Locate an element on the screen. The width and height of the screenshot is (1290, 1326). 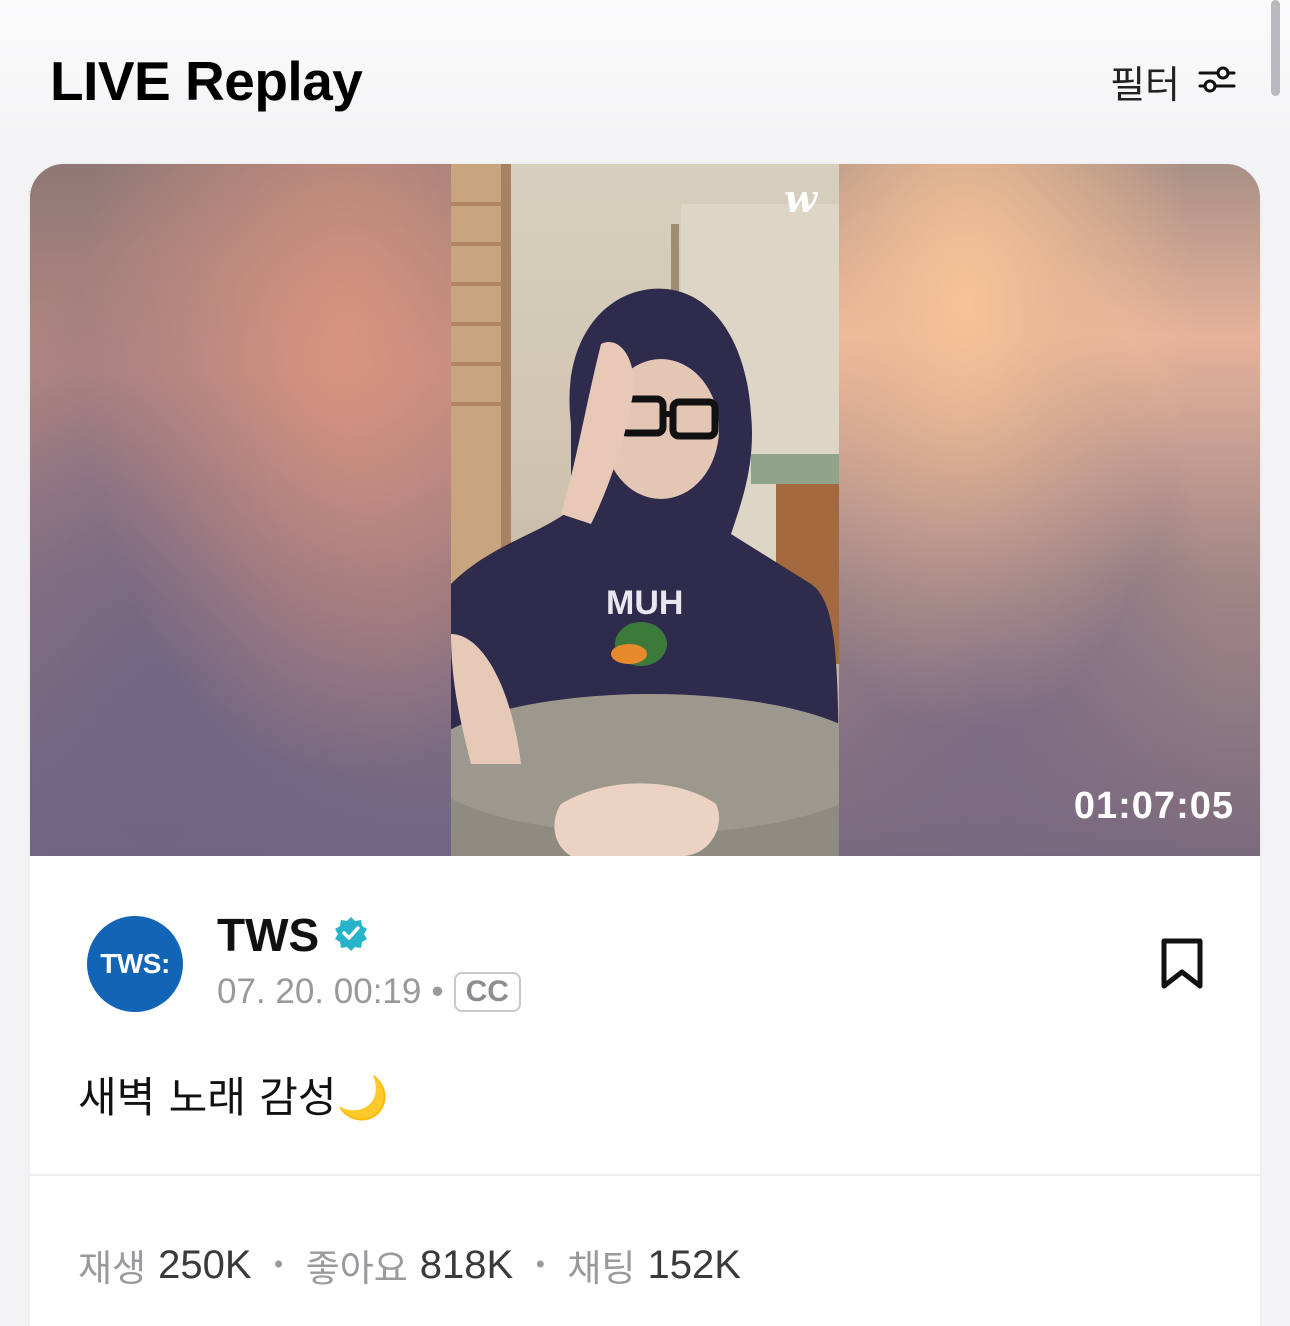
channel-name-row: TWS is located at coordinates (293, 935).